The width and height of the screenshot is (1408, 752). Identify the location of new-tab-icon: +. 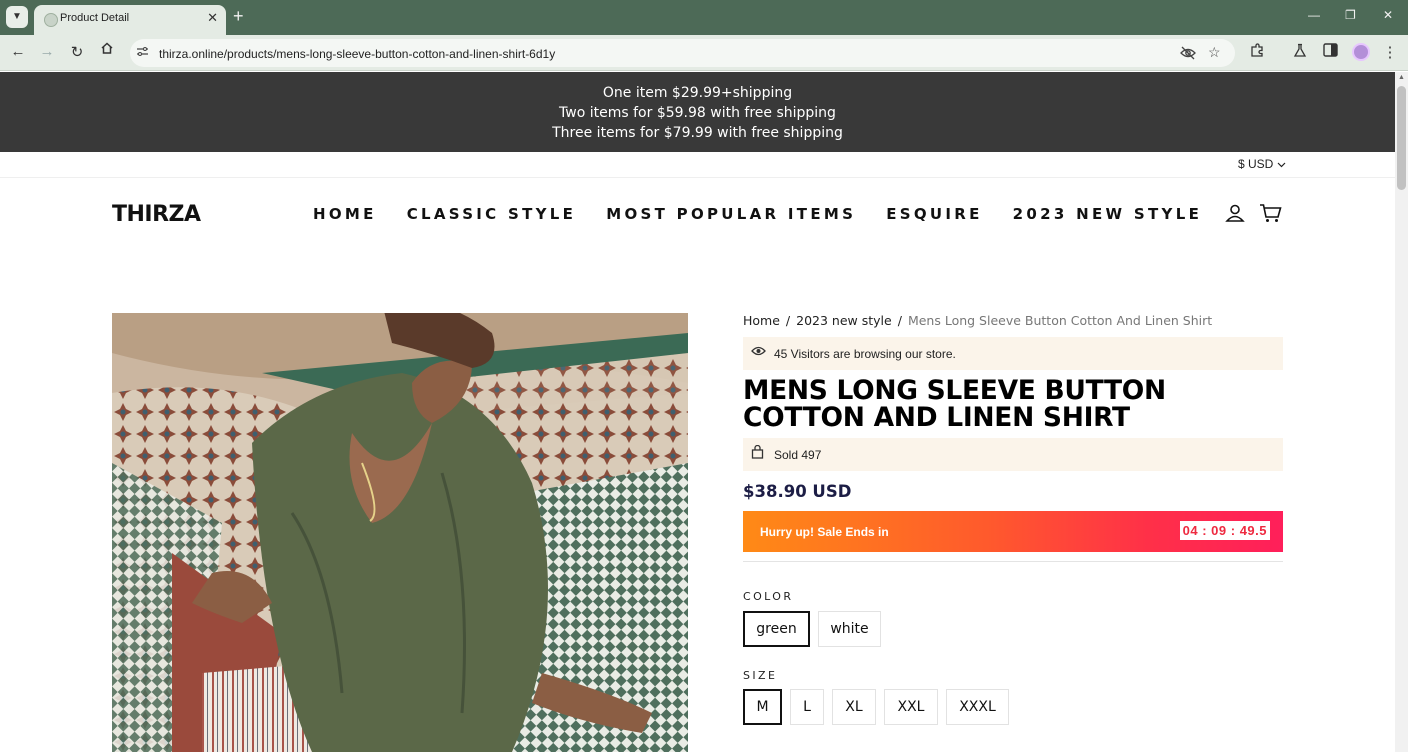
(238, 16).